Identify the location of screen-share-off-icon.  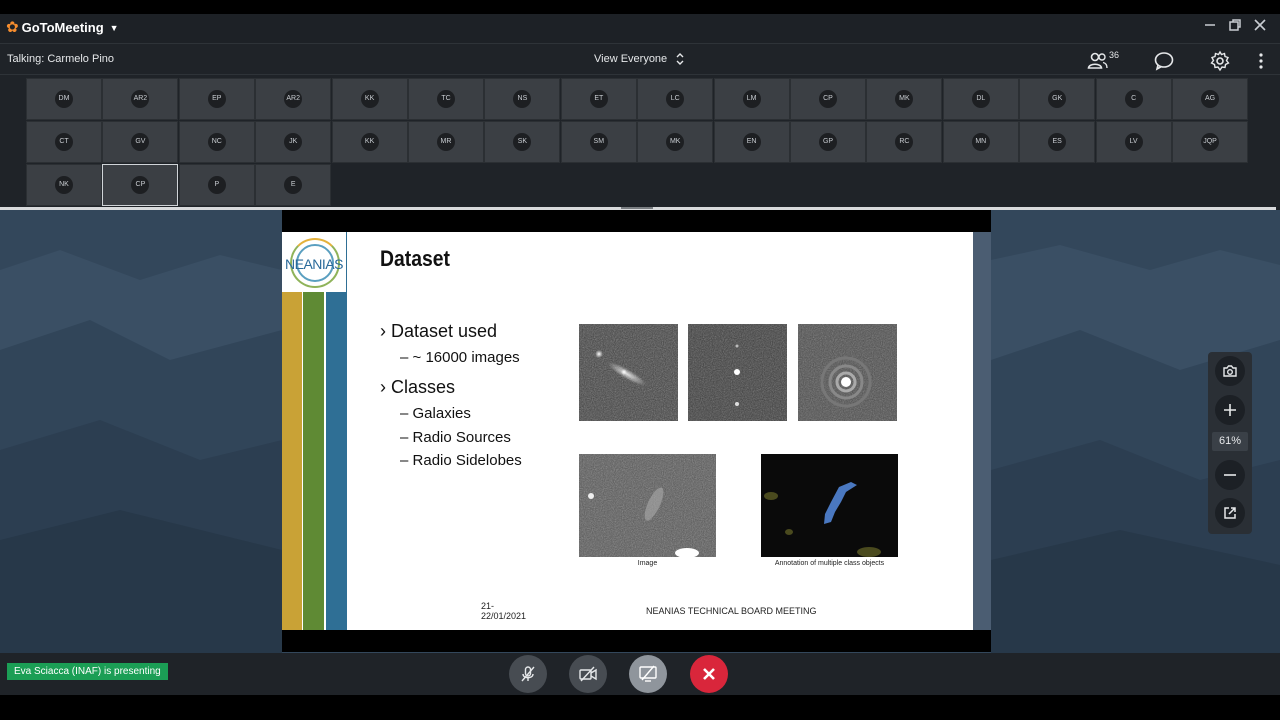
(648, 673).